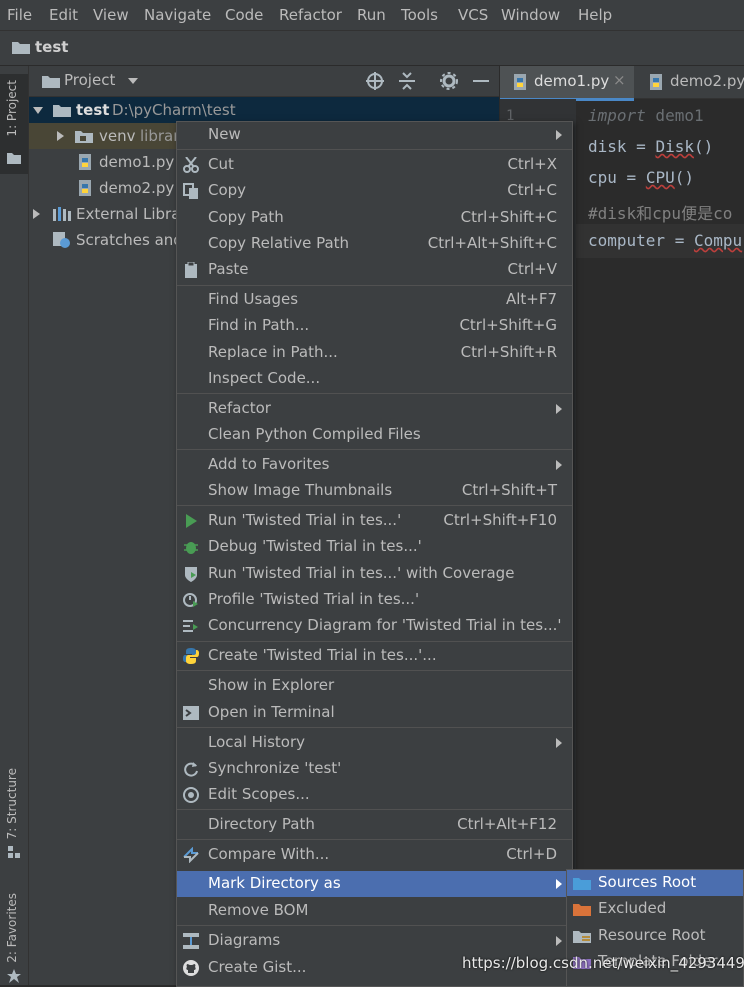 Image resolution: width=744 pixels, height=987 pixels. I want to click on menu-item-local-history: Local History, so click(374, 743).